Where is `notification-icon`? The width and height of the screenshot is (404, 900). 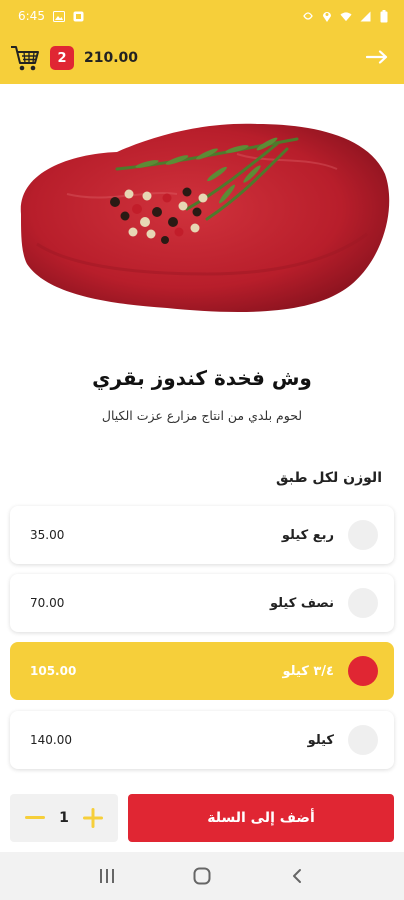
notification-icon is located at coordinates (79, 16).